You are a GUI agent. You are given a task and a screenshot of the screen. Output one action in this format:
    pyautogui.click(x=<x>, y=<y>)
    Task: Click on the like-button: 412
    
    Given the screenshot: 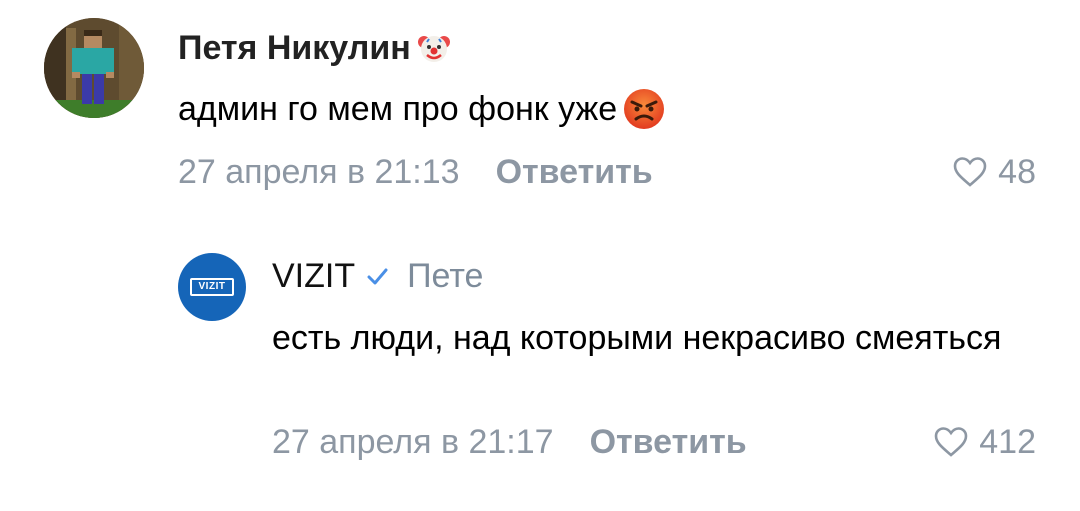 What is the action you would take?
    pyautogui.click(x=984, y=442)
    